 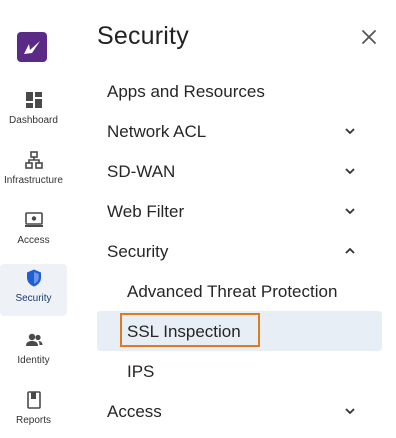 What do you see at coordinates (232, 291) in the screenshot?
I see `menu-item-label: Advanced Threat Protection` at bounding box center [232, 291].